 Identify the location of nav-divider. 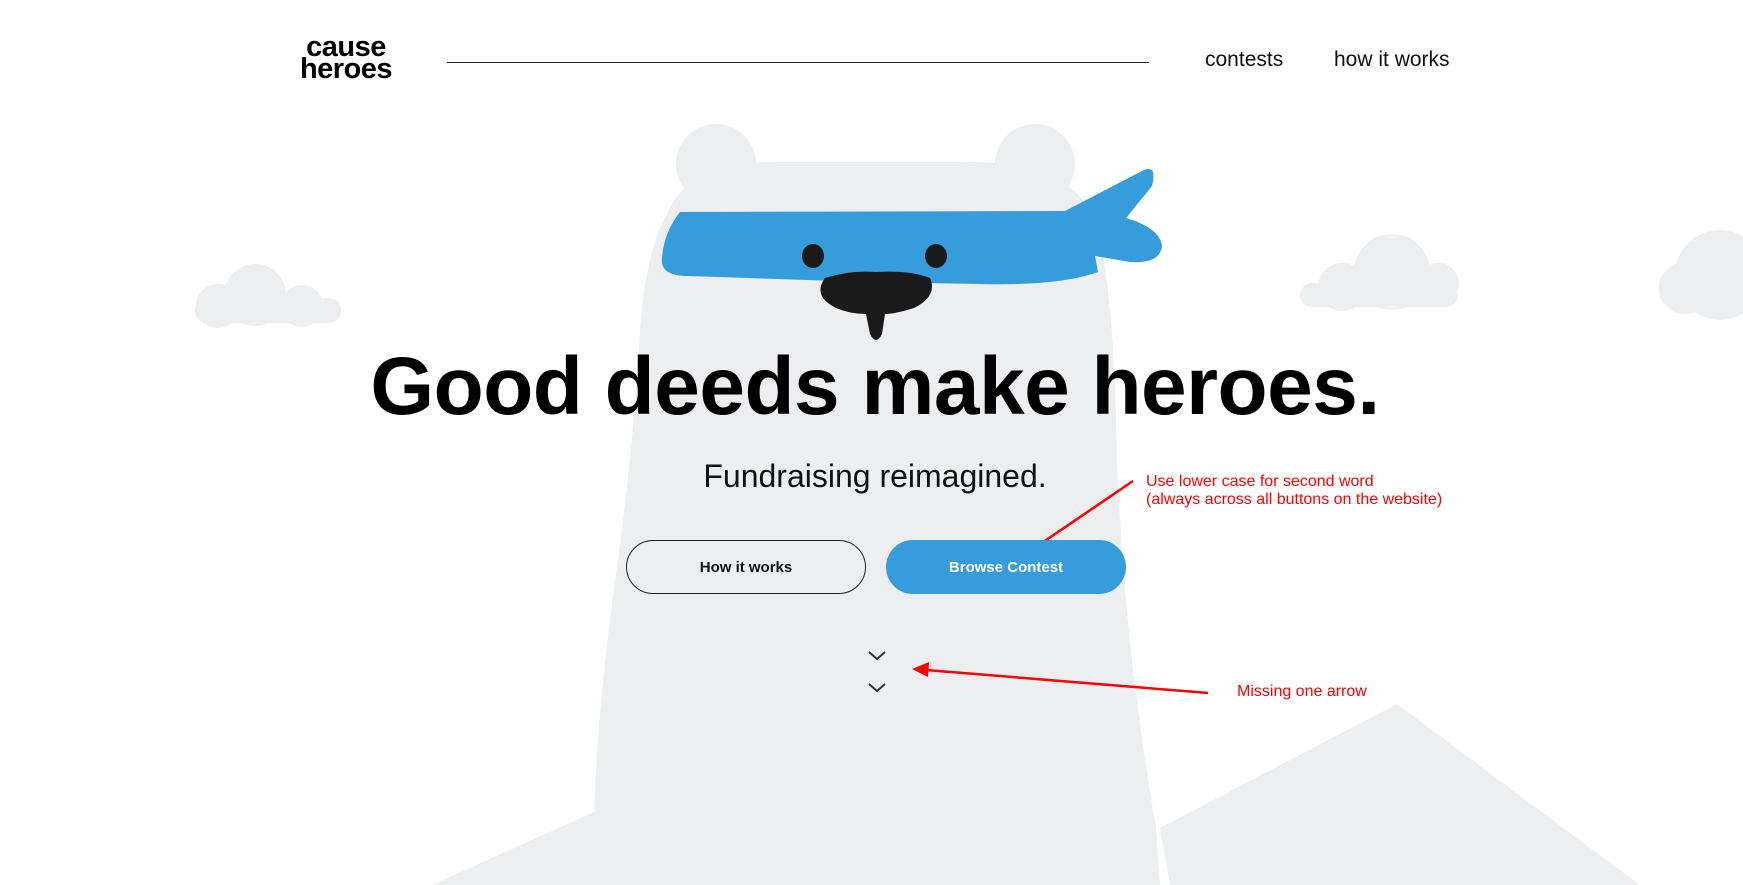
(798, 62).